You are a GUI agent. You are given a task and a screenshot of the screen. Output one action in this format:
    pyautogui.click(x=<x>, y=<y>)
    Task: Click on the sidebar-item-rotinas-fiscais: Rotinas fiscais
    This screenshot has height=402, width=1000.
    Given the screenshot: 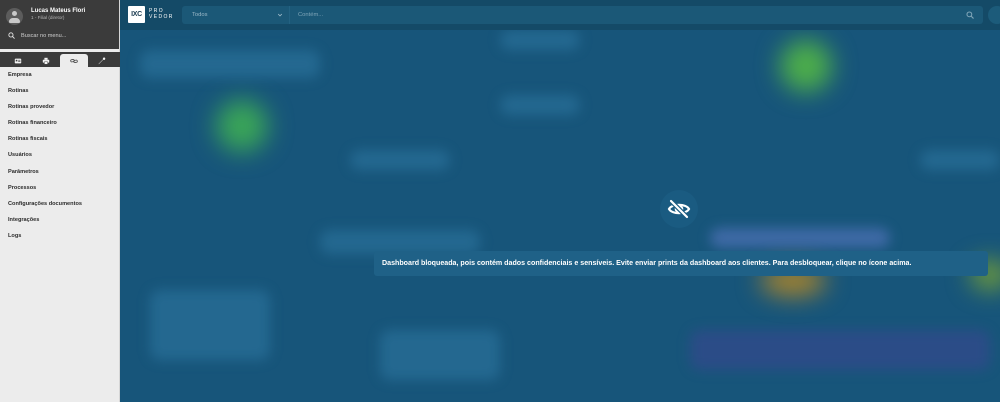 What is the action you would take?
    pyautogui.click(x=60, y=142)
    